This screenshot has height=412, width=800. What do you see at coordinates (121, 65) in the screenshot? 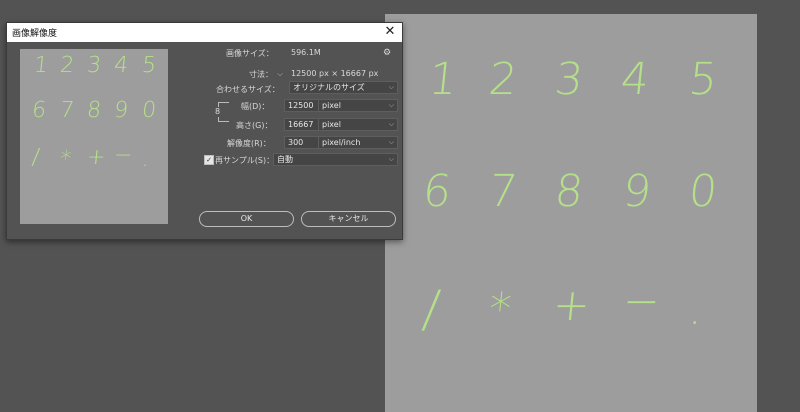
I see `preview-glyph: 4` at bounding box center [121, 65].